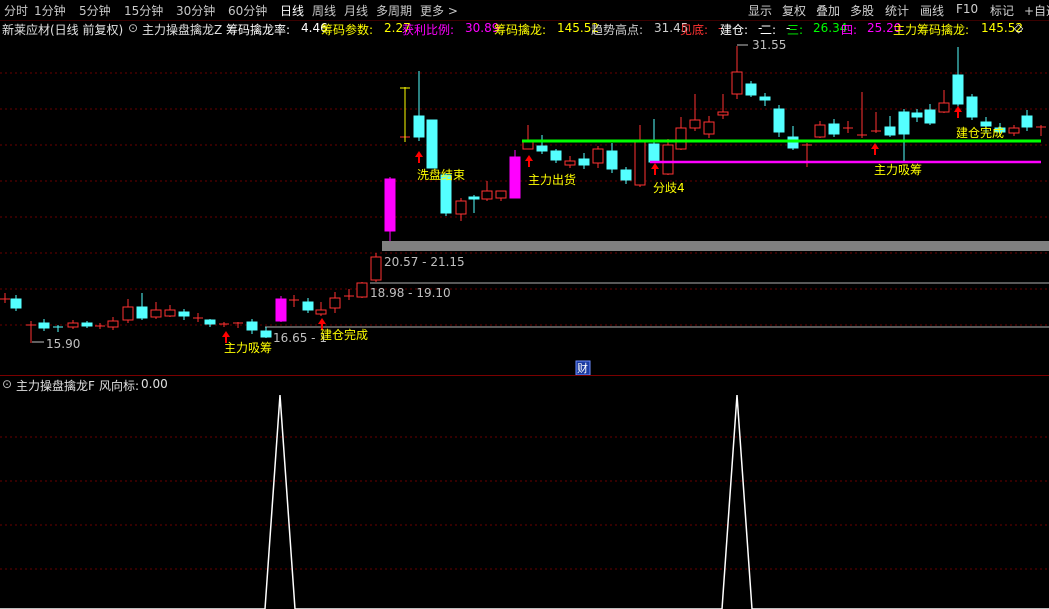 This screenshot has height=609, width=1049. Describe the element at coordinates (439, 10) in the screenshot. I see `tab-more: 更多 >` at that location.